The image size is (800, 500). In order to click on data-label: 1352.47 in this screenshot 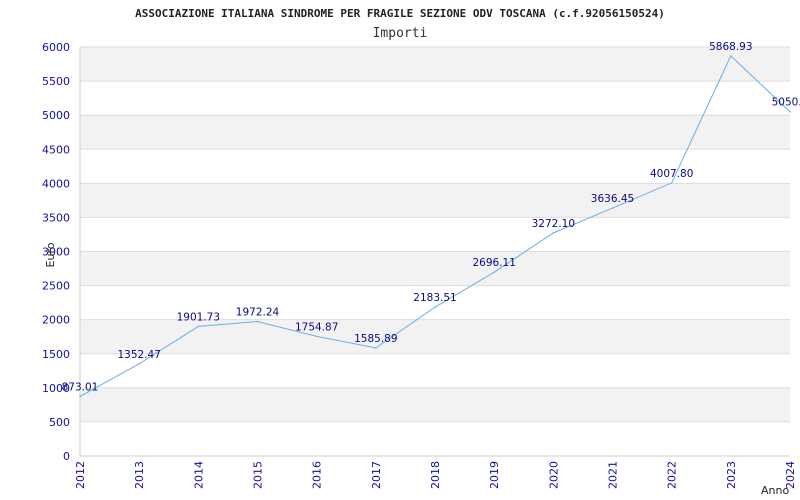, I will do `click(138, 355)`.